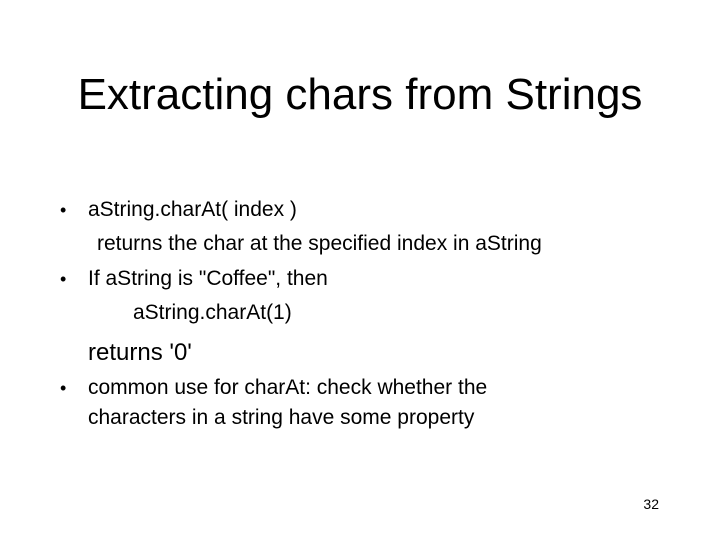  Describe the element at coordinates (288, 387) in the screenshot. I see `bullet-3-line-1: common use for charAt: check whether the` at that location.